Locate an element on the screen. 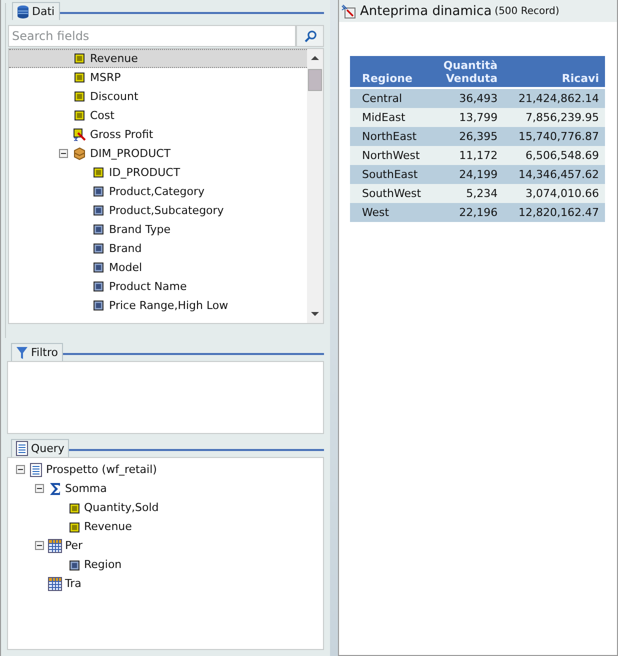  tree-item: Per is located at coordinates (165, 545).